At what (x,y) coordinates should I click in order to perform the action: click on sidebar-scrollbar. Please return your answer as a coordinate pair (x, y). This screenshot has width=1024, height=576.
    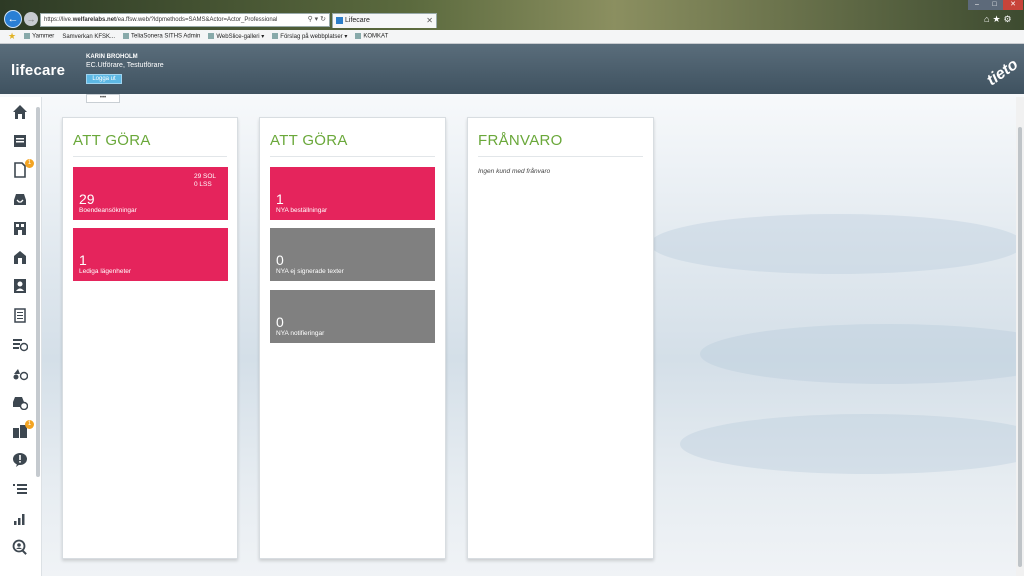
    Looking at the image, I should click on (38, 292).